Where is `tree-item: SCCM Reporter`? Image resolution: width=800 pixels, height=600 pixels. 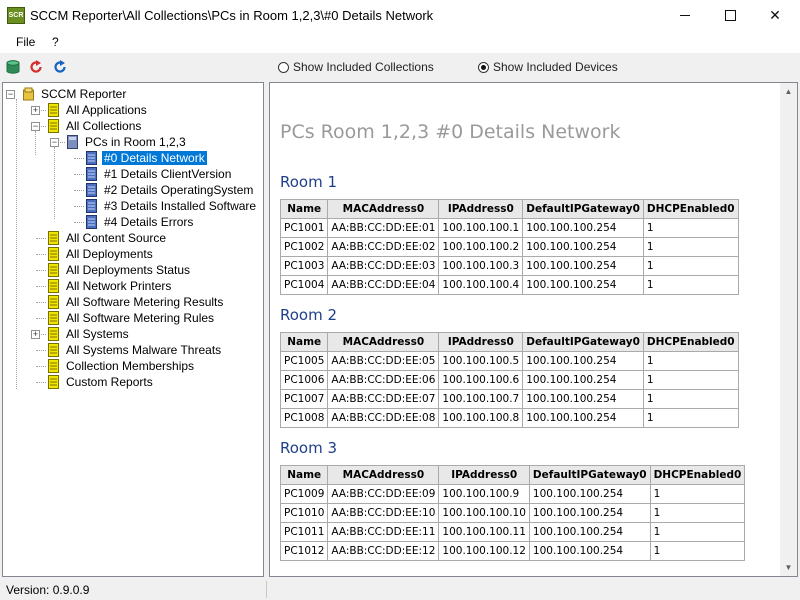
tree-item: SCCM Reporter is located at coordinates (75, 94).